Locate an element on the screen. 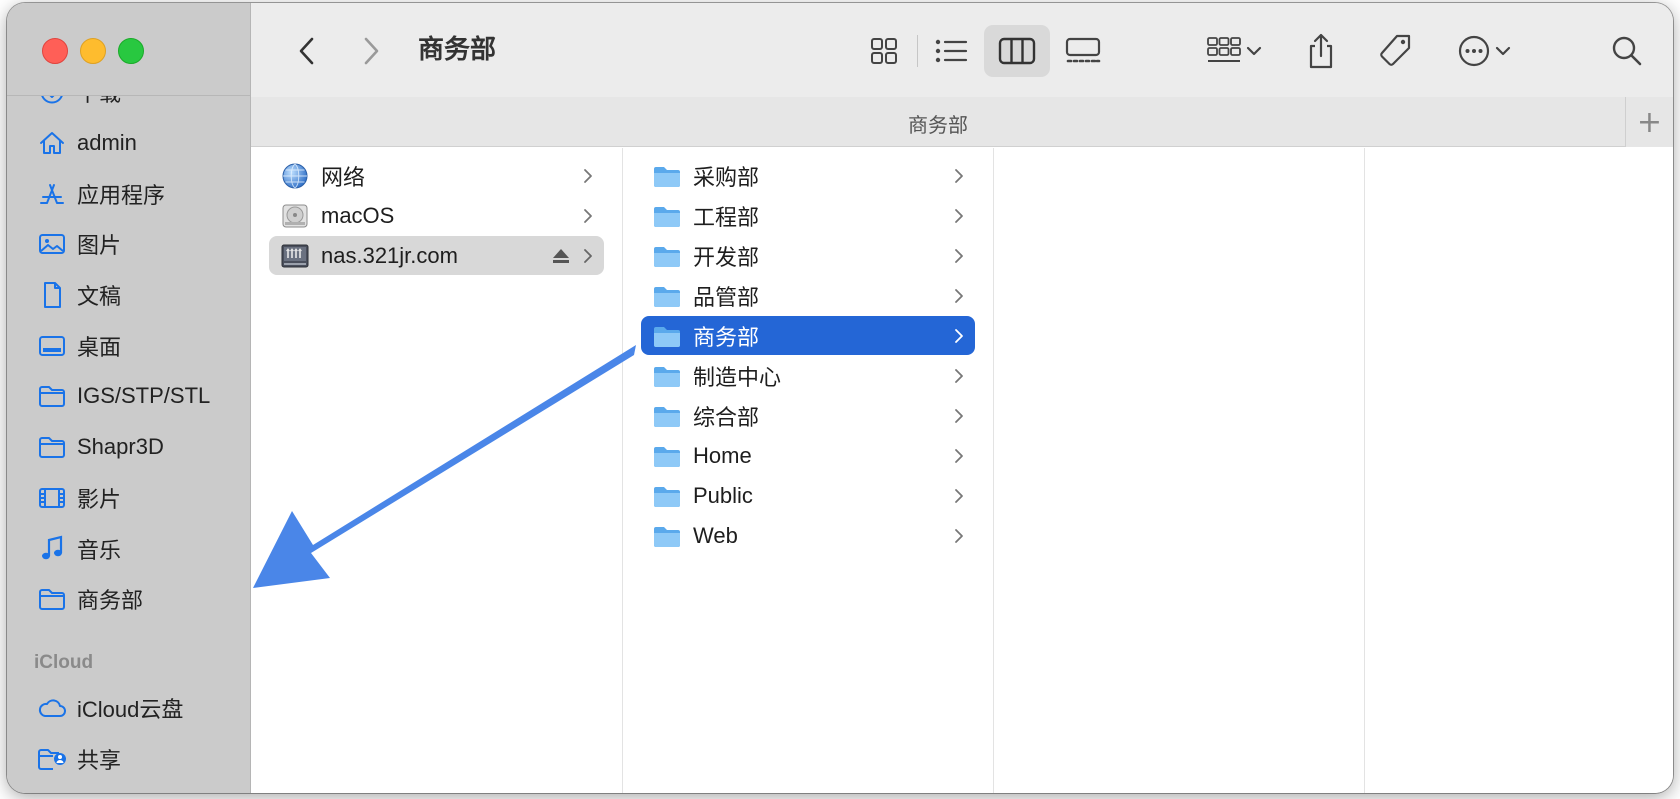  list-icon is located at coordinates (951, 51).